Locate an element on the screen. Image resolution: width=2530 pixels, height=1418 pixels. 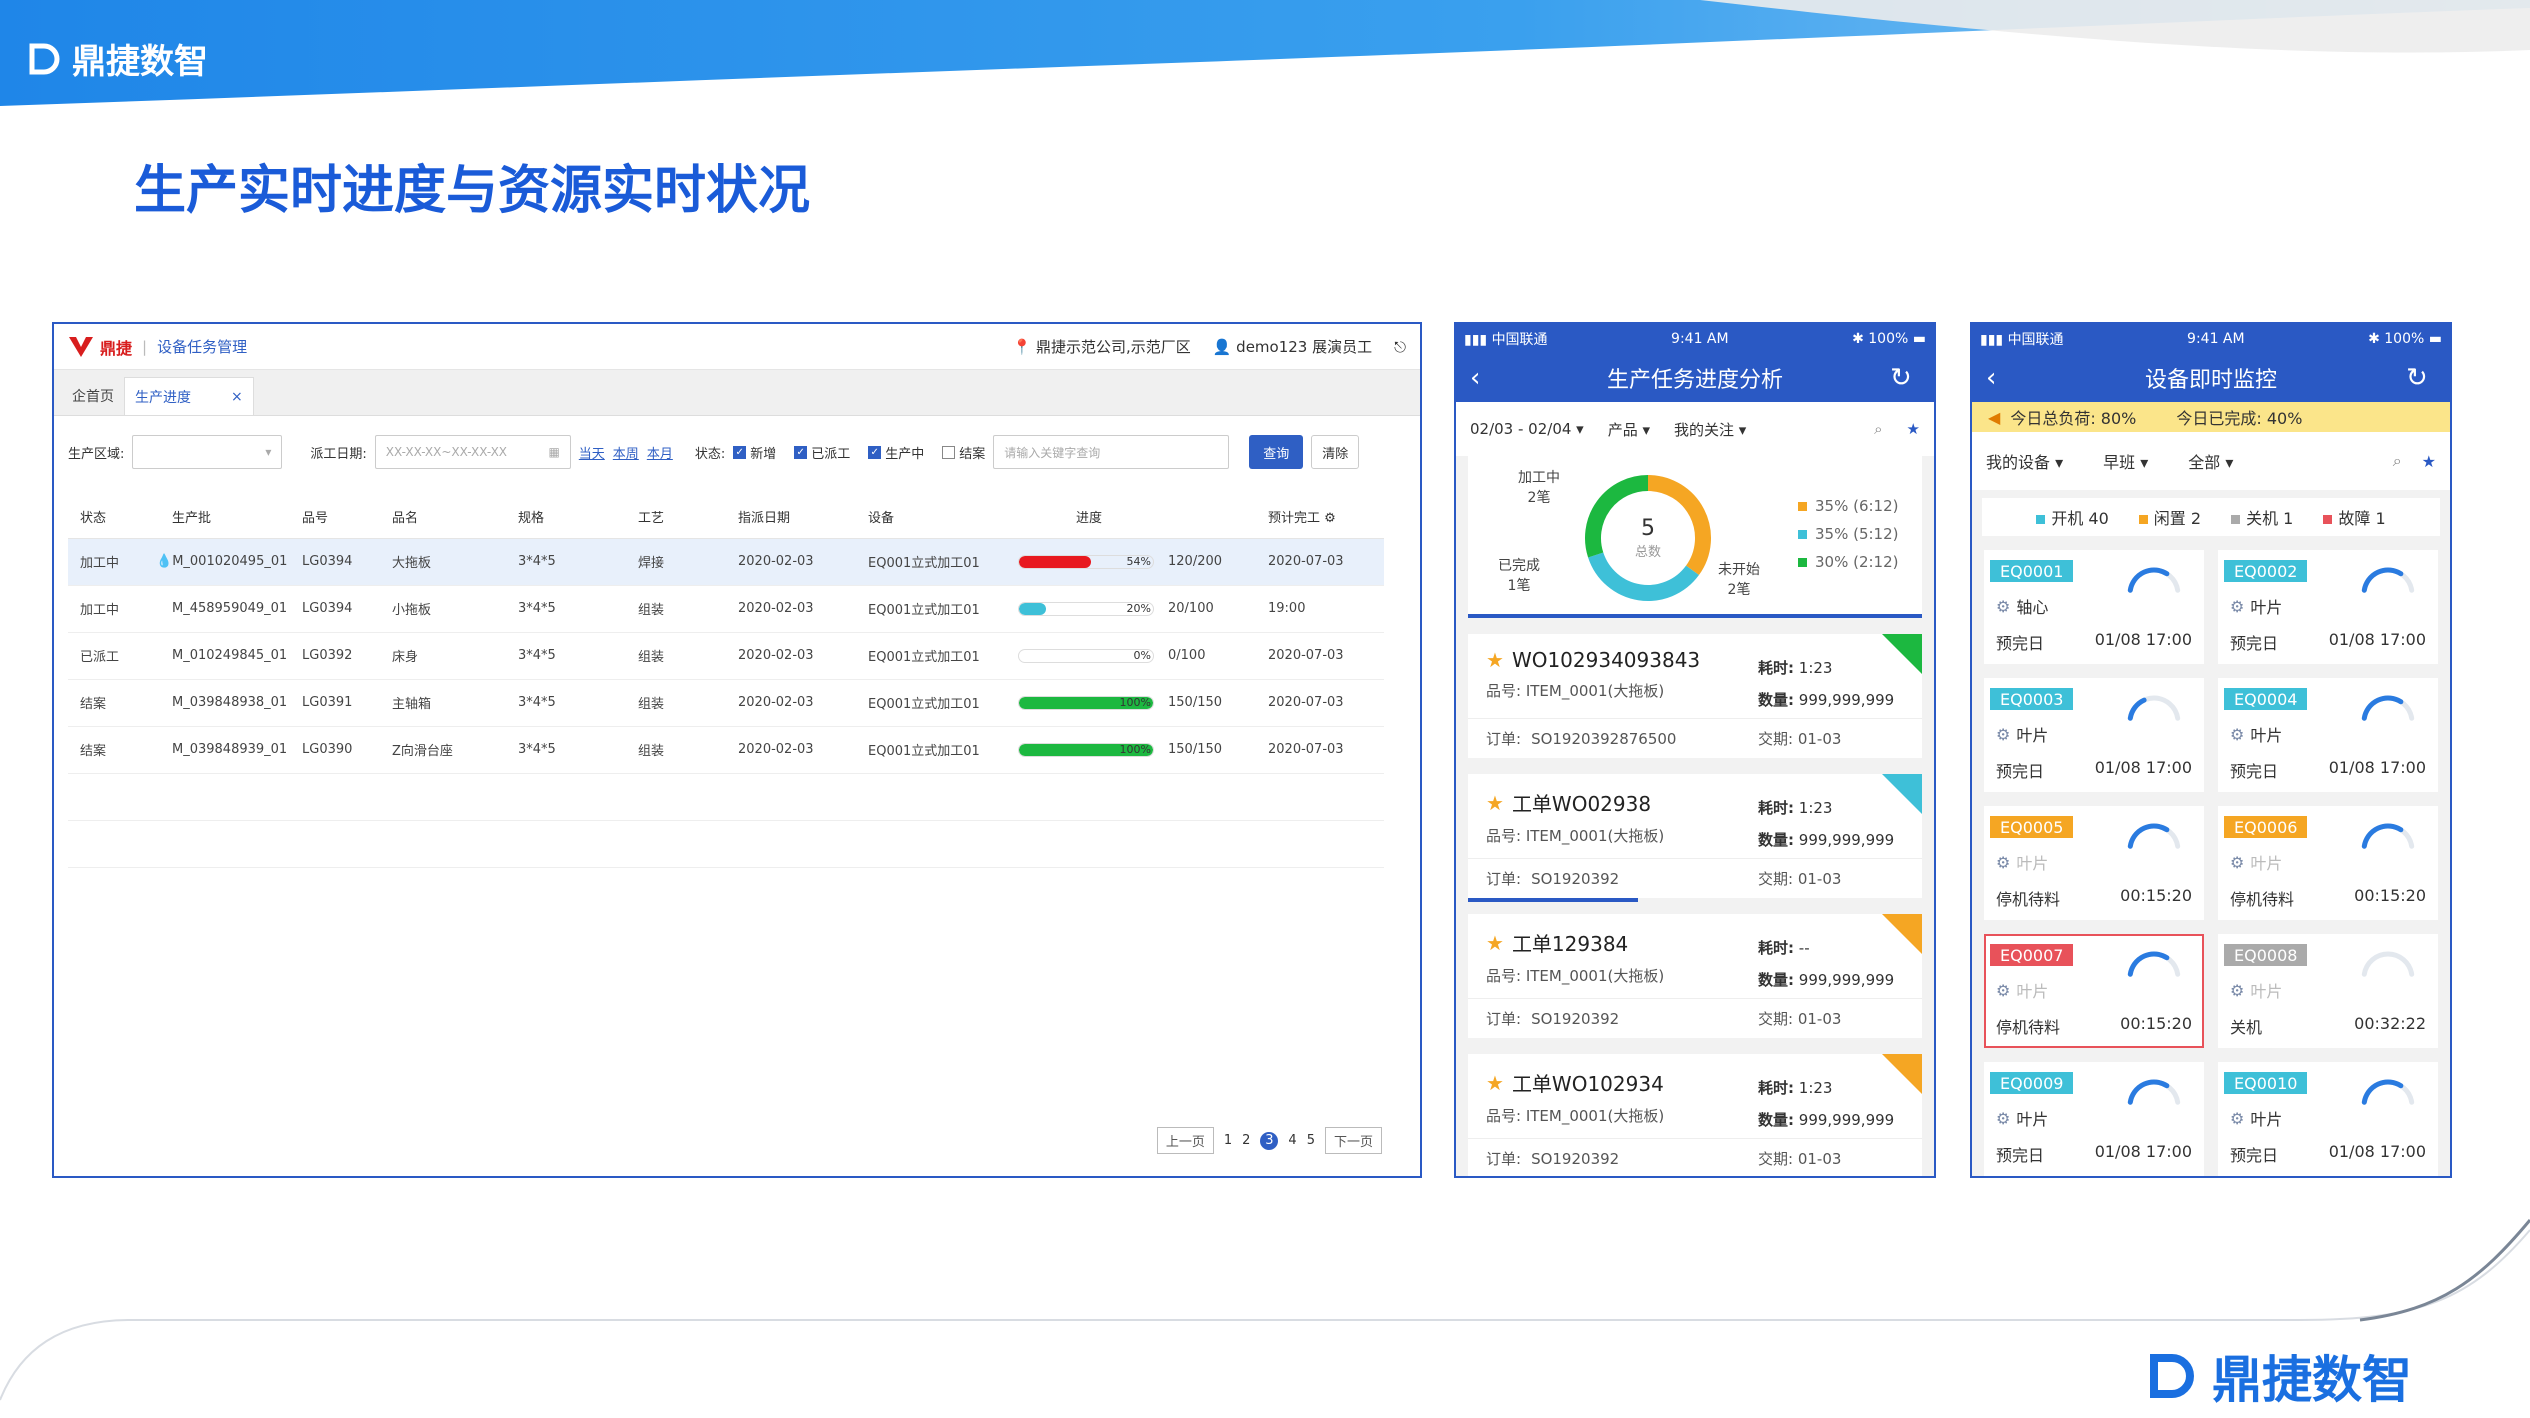
shift-filter: 早班 ▾ is located at coordinates (2125, 461).